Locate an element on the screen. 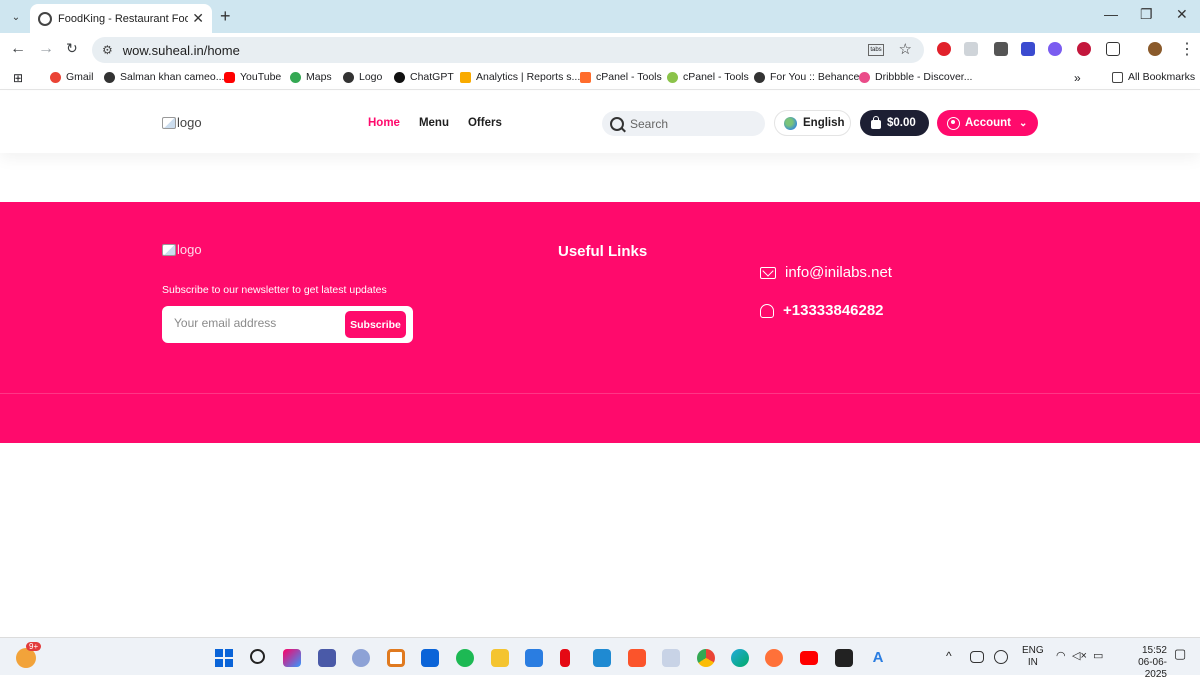 Image resolution: width=1200 pixels, height=681 pixels. start-windows-icon is located at coordinates (224, 658).